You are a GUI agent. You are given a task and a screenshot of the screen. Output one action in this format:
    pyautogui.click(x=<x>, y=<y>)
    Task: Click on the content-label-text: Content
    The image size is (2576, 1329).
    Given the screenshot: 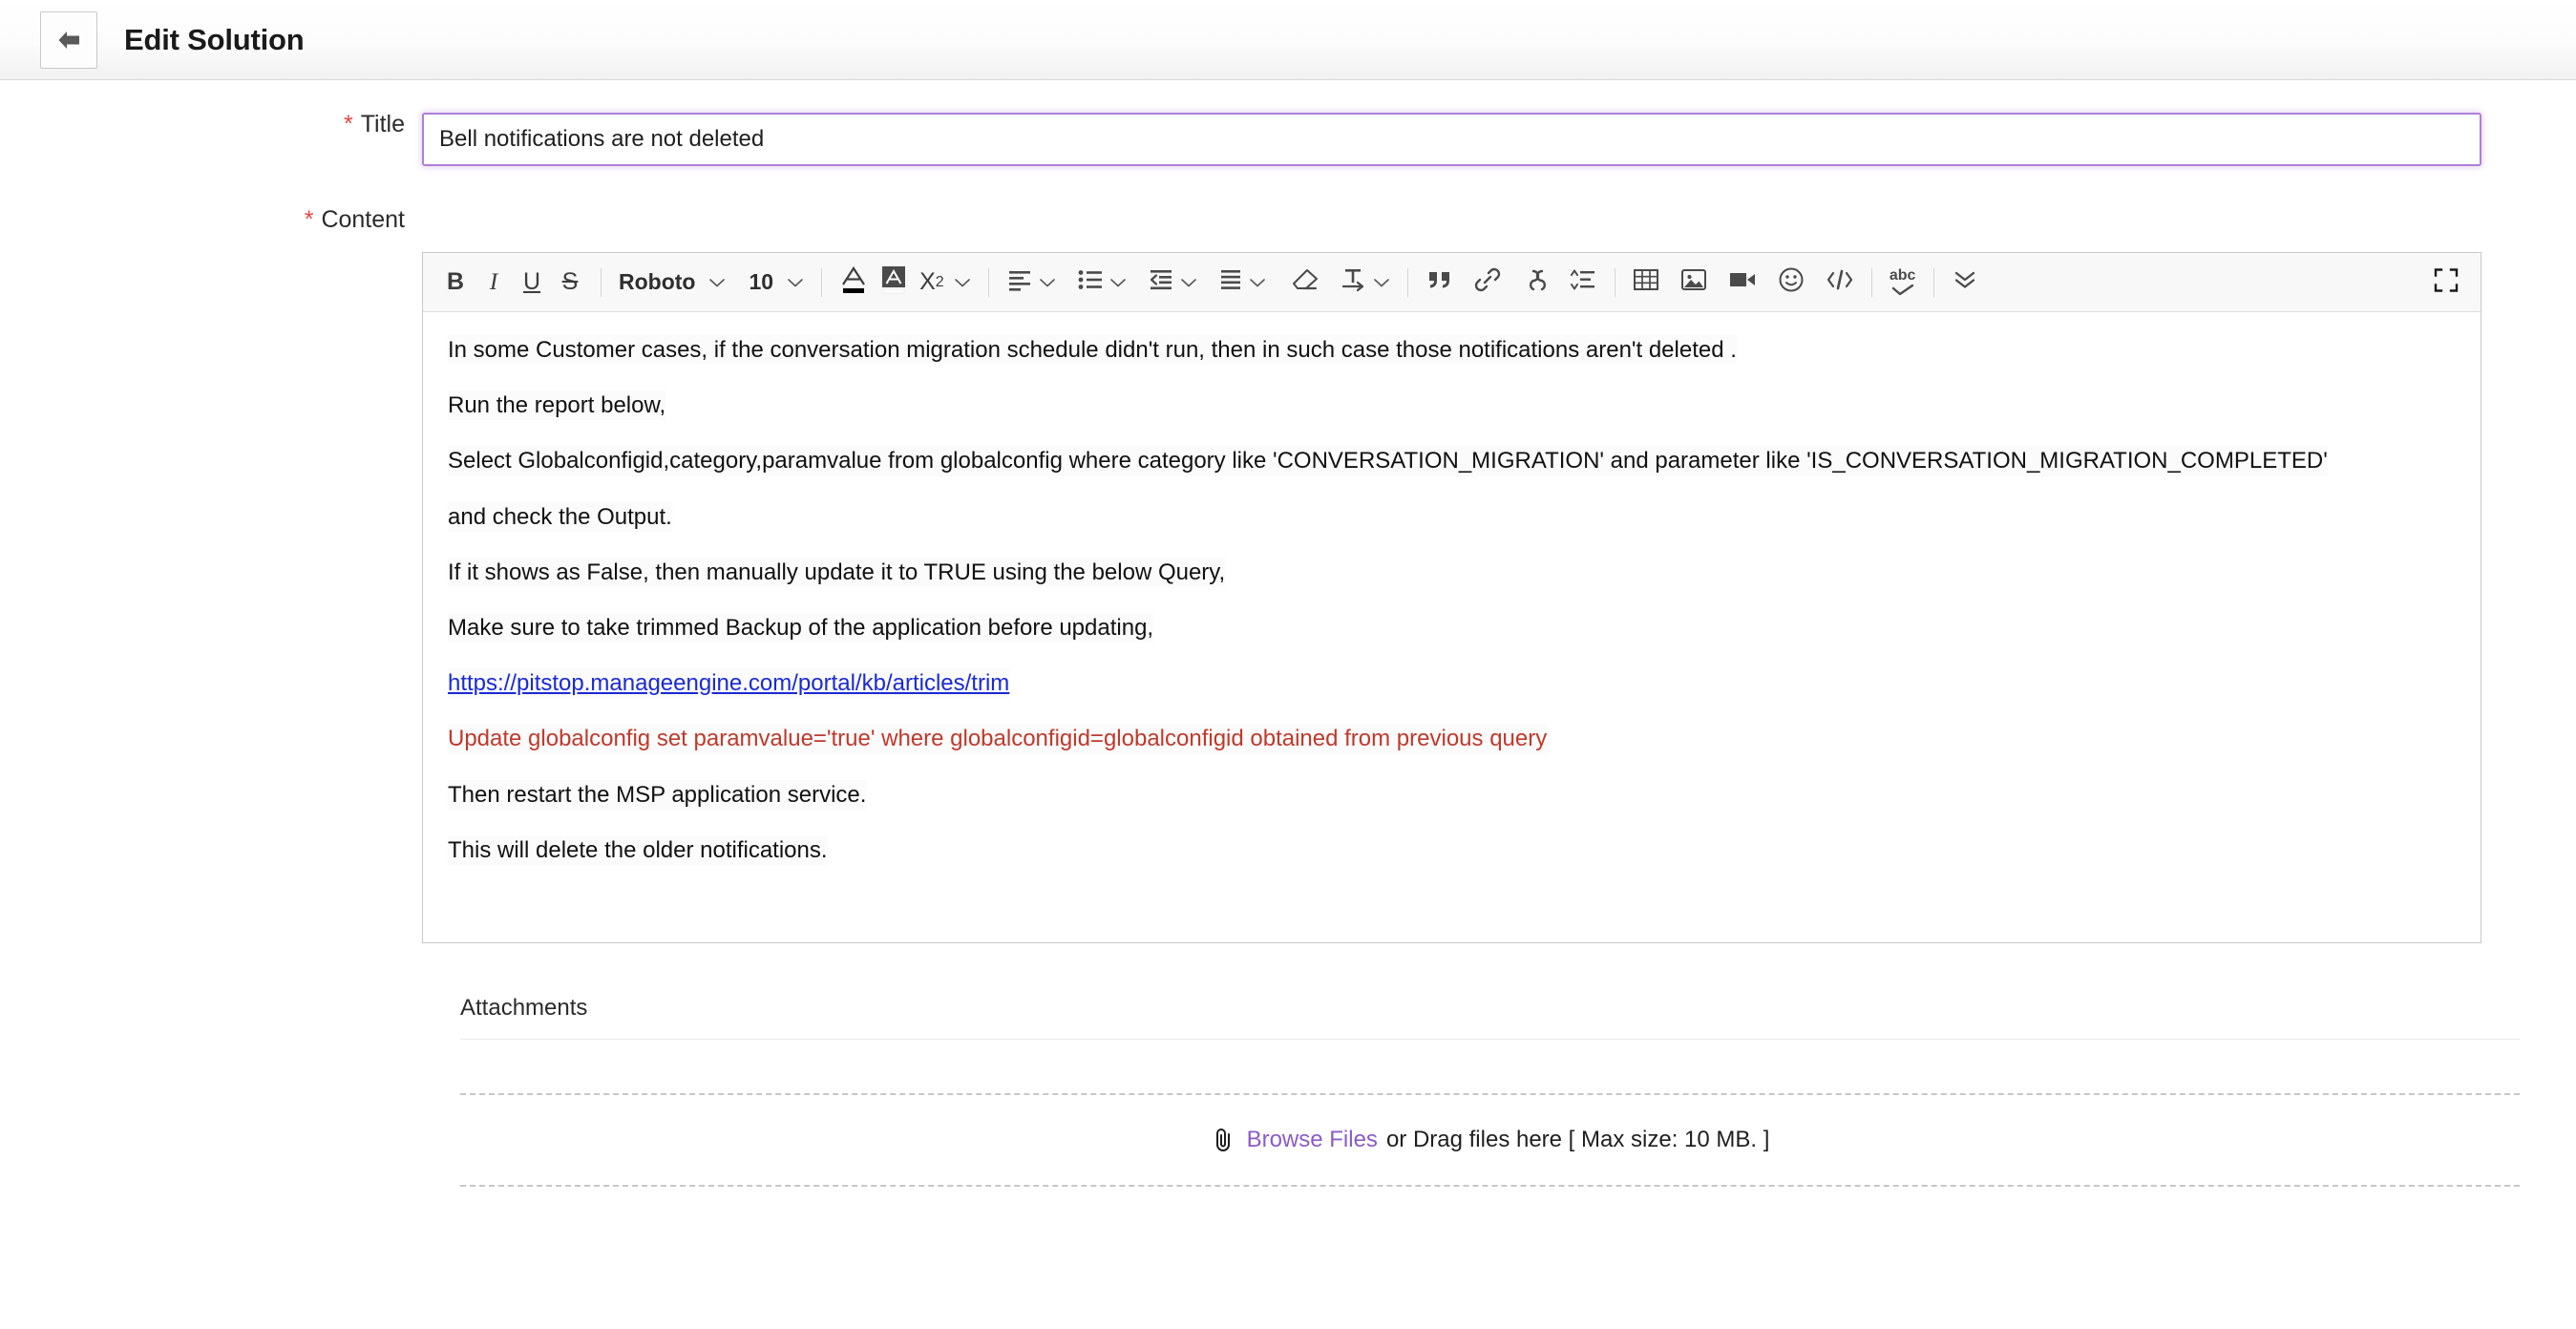 What is the action you would take?
    pyautogui.click(x=363, y=219)
    